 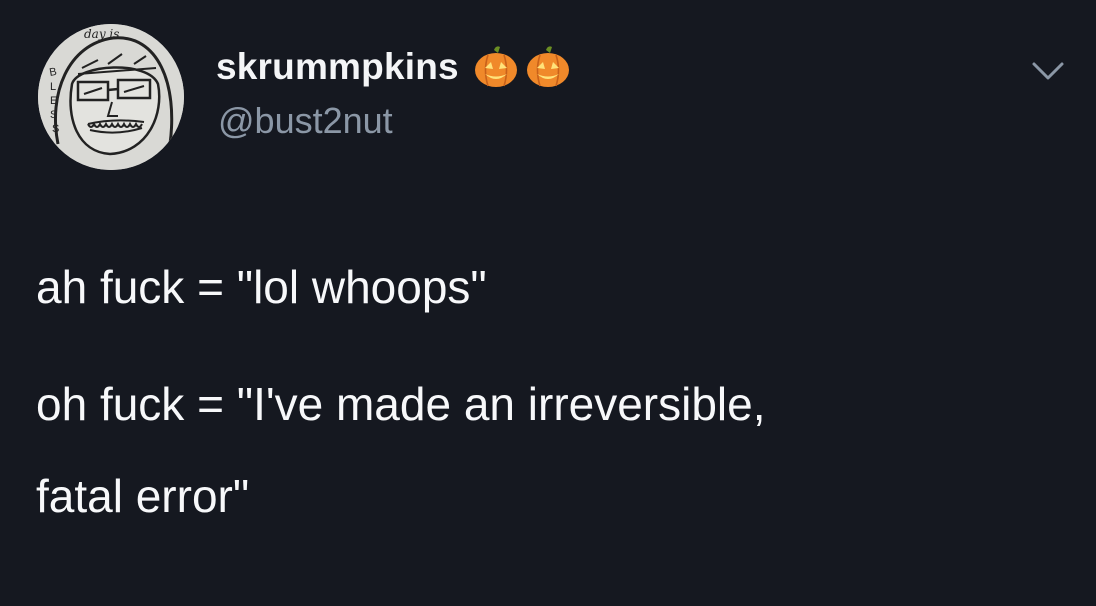 I want to click on avatar: B L E S S day is, so click(x=111, y=97).